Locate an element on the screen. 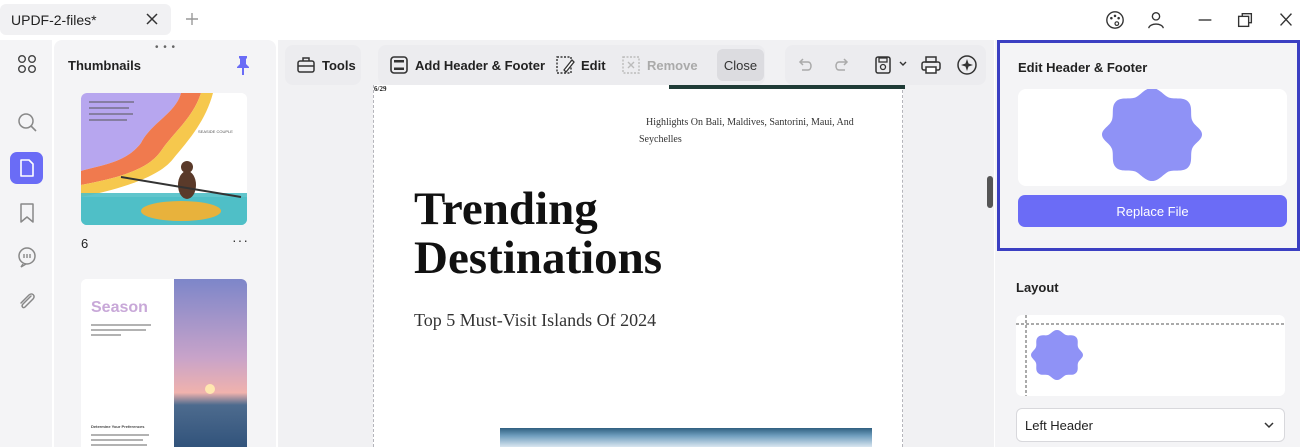  page-title-line: Destinations is located at coordinates (538, 258).